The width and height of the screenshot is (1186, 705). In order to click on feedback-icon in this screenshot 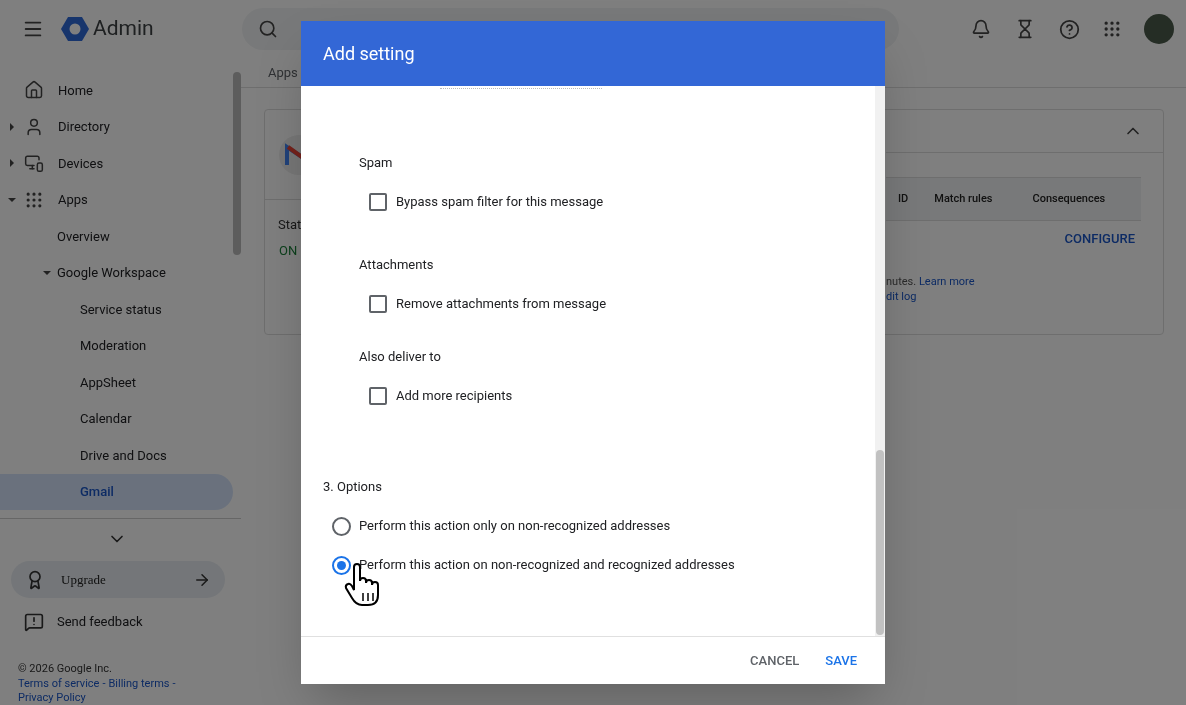, I will do `click(34, 622)`.